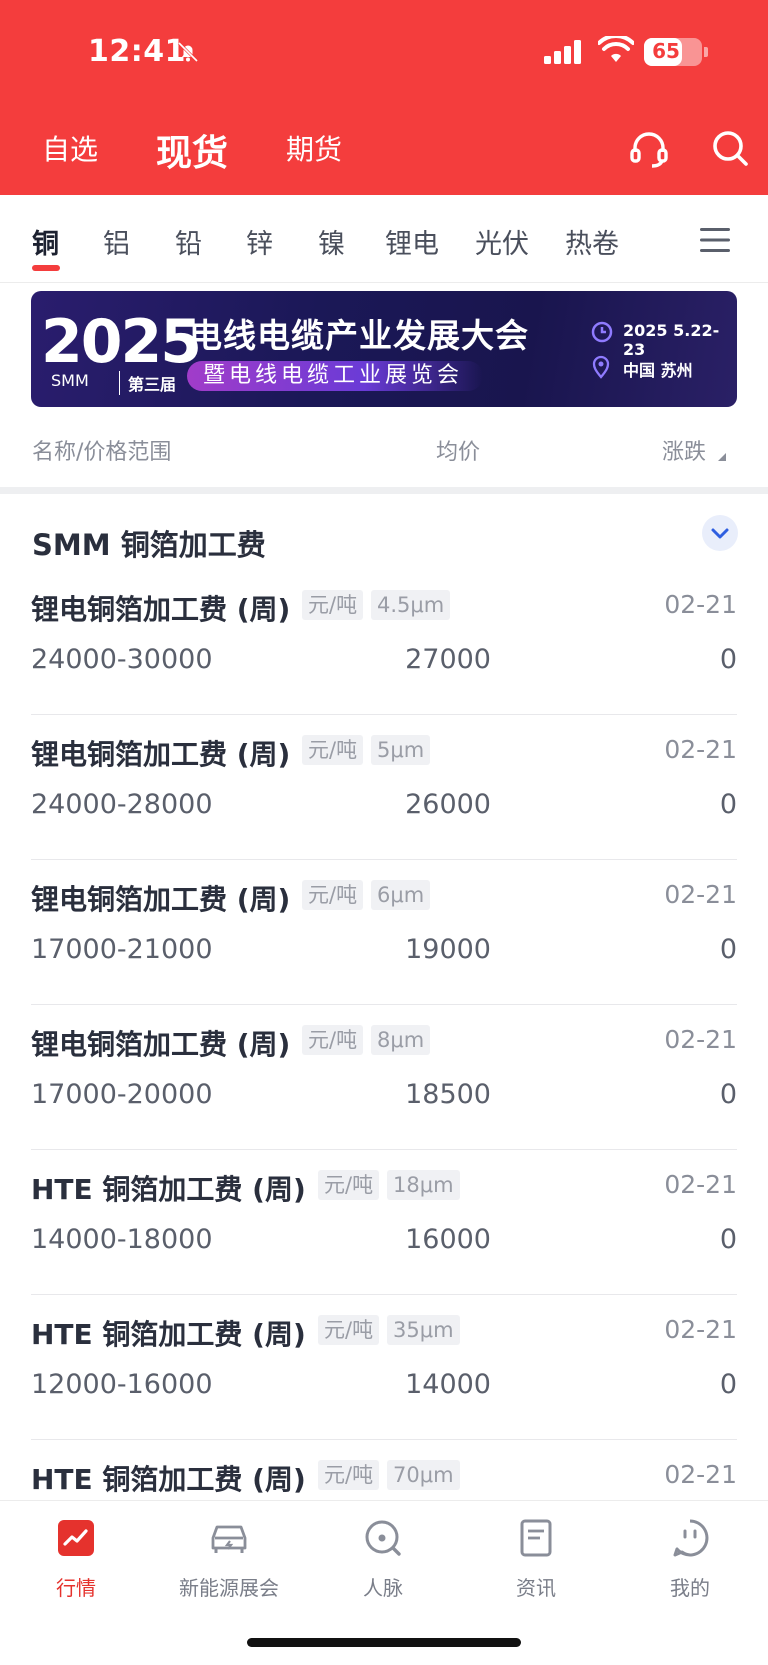 The image size is (768, 1665). I want to click on average-price: 26000, so click(448, 804).